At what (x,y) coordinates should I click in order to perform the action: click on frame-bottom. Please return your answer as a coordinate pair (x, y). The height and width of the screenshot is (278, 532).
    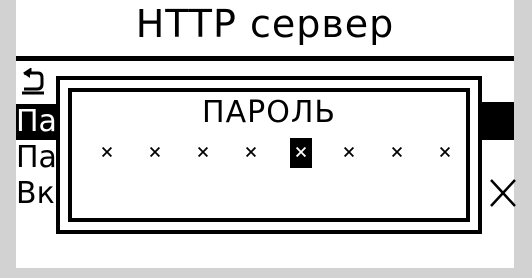
    Looking at the image, I should click on (266, 273).